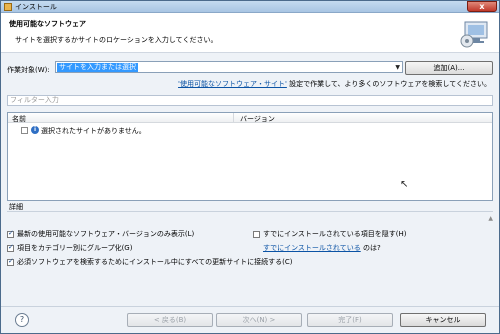 The width and height of the screenshot is (500, 334). What do you see at coordinates (229, 67) in the screenshot?
I see `work-with-combo: サイトを入力または選択 ▼` at bounding box center [229, 67].